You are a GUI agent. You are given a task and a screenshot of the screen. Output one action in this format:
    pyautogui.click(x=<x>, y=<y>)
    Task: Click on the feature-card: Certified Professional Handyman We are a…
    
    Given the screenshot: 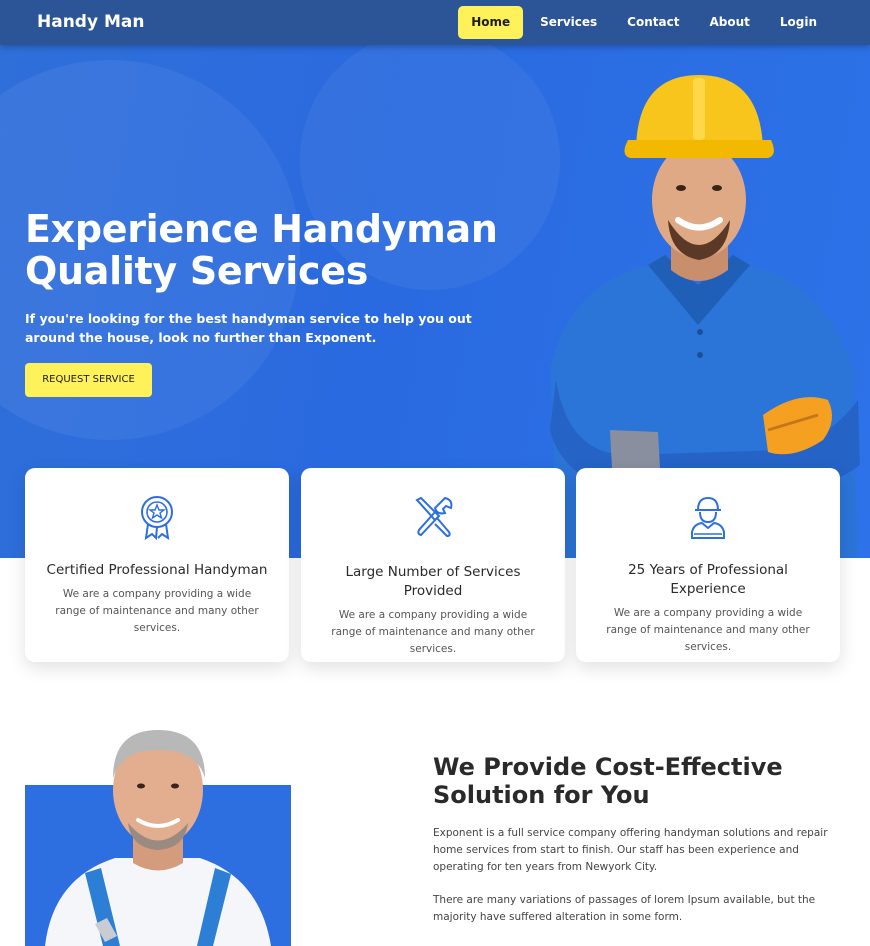 What is the action you would take?
    pyautogui.click(x=157, y=565)
    